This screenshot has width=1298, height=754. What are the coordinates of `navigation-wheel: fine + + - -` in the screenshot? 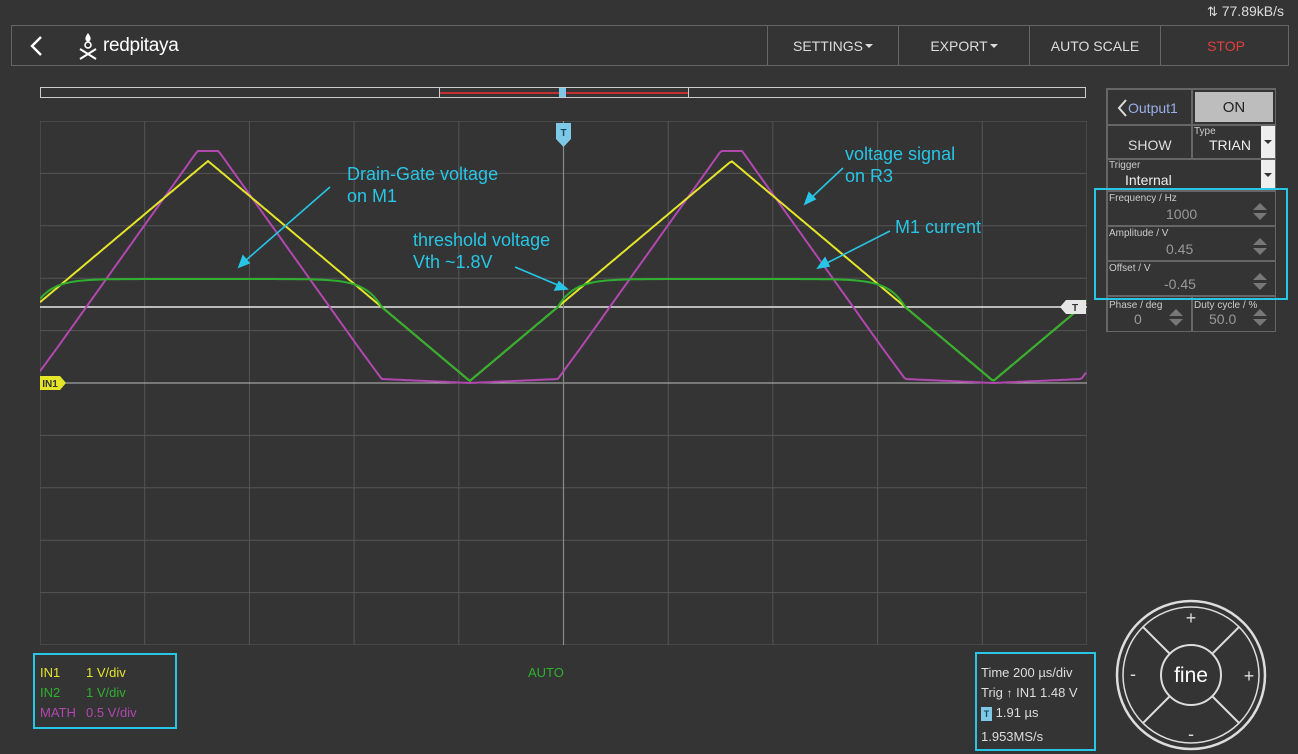 It's located at (1191, 675).